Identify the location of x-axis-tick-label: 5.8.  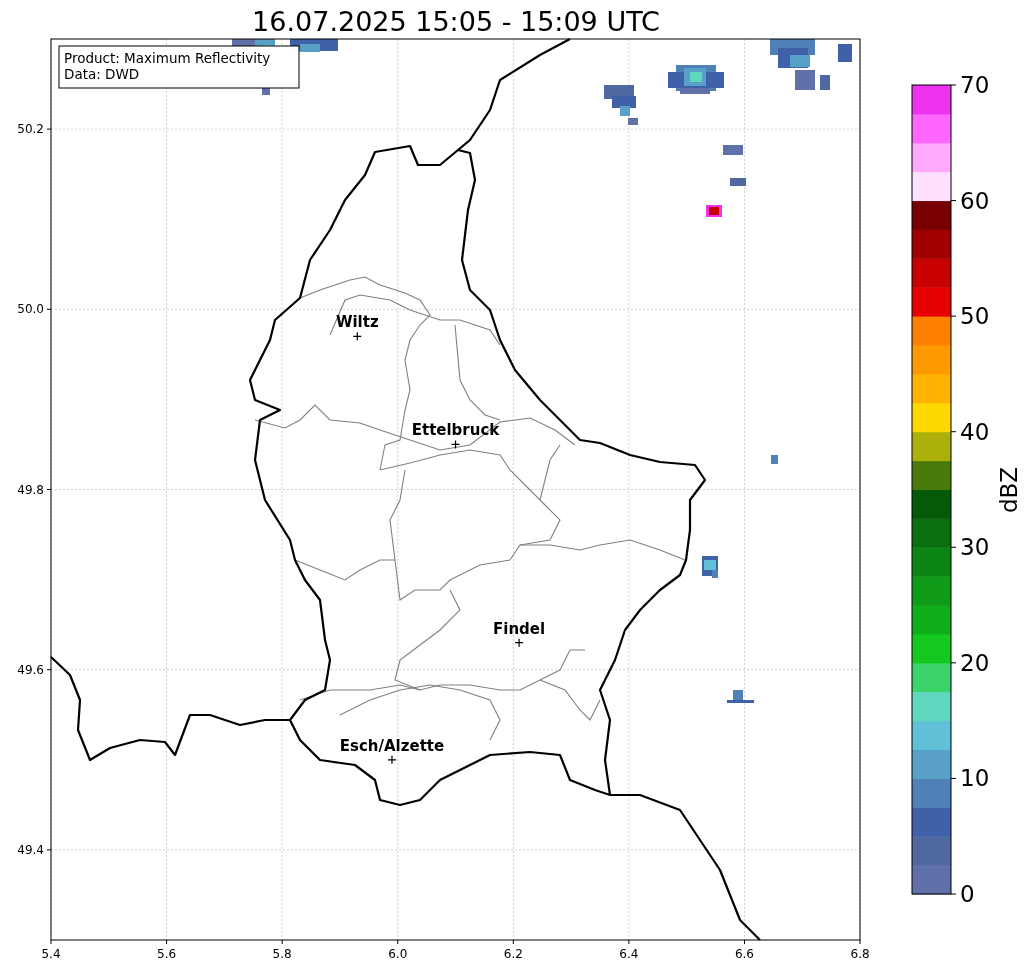
(282, 954).